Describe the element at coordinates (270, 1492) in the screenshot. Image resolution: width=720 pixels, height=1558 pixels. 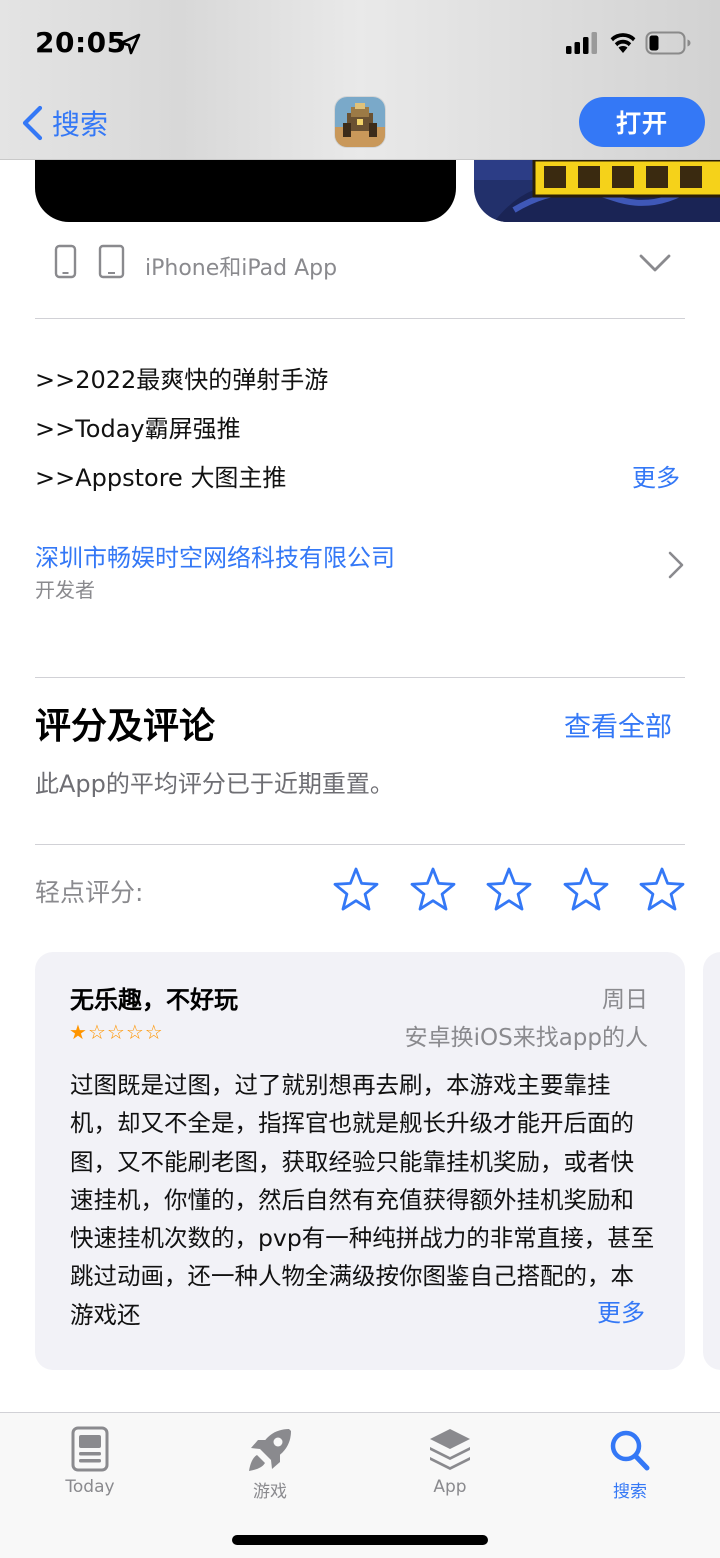
I see `tab-label: 游戏` at that location.